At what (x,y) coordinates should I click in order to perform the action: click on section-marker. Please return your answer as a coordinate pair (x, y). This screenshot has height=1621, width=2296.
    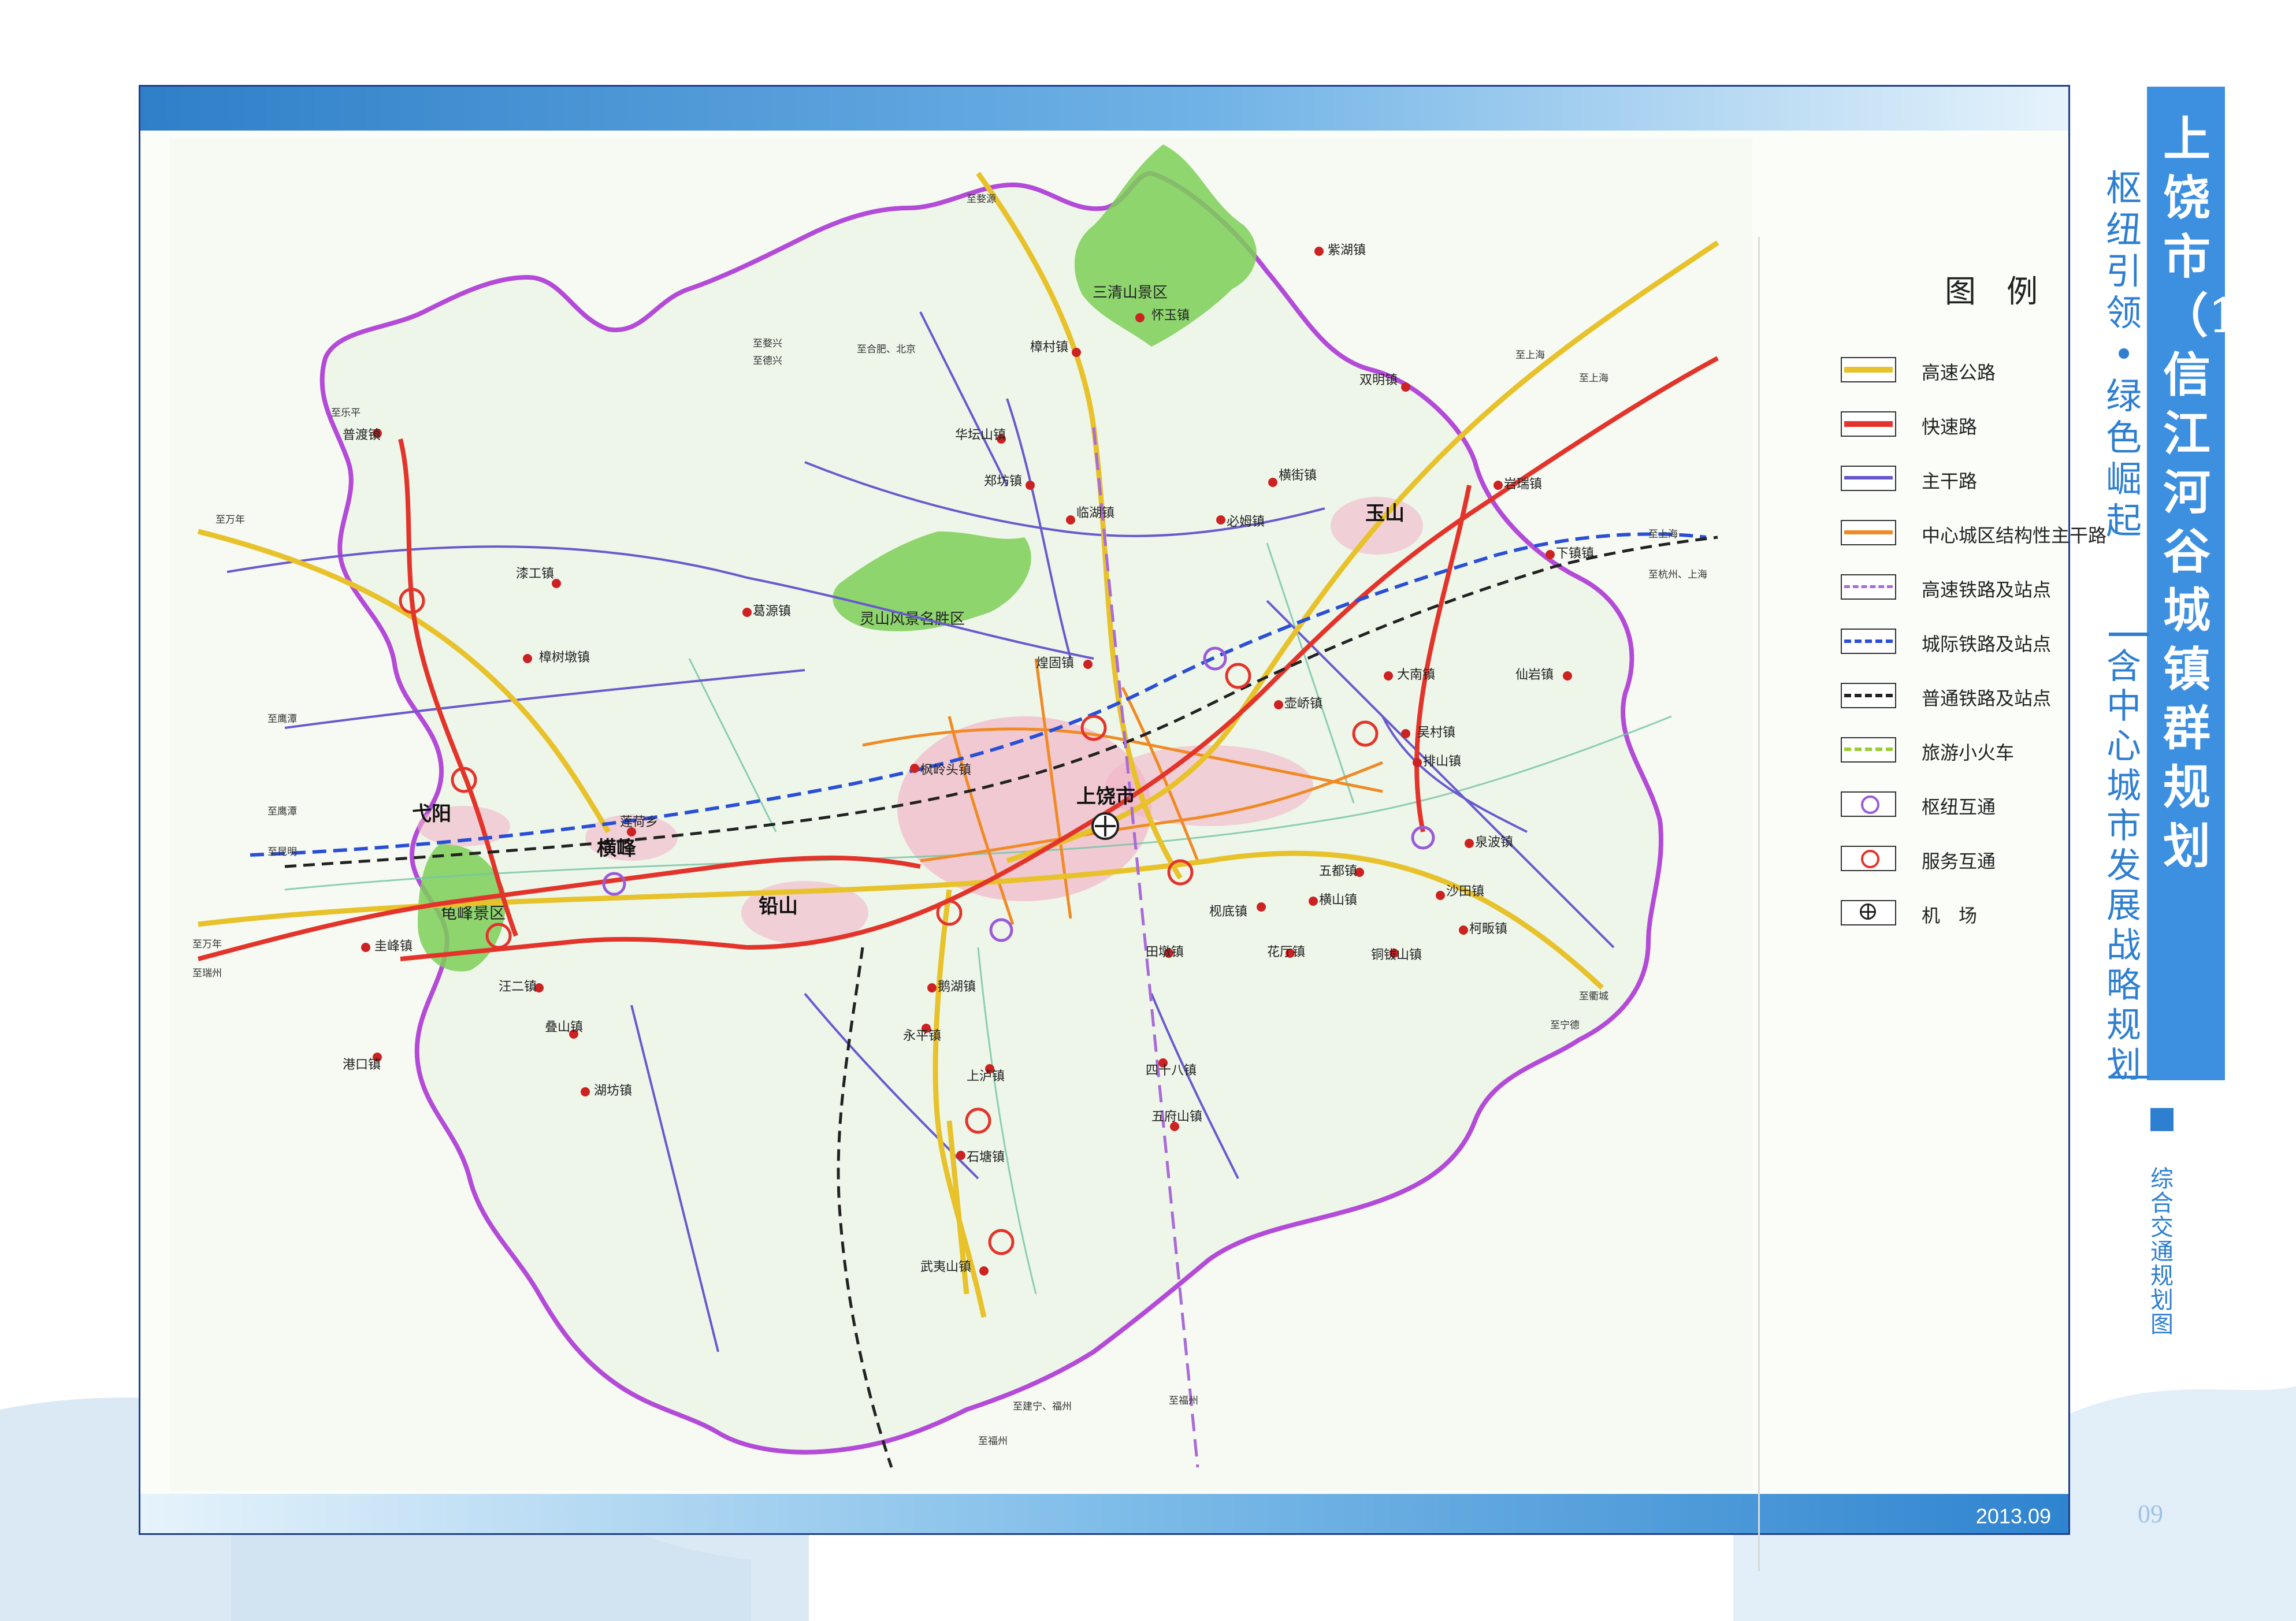
    Looking at the image, I should click on (2162, 1119).